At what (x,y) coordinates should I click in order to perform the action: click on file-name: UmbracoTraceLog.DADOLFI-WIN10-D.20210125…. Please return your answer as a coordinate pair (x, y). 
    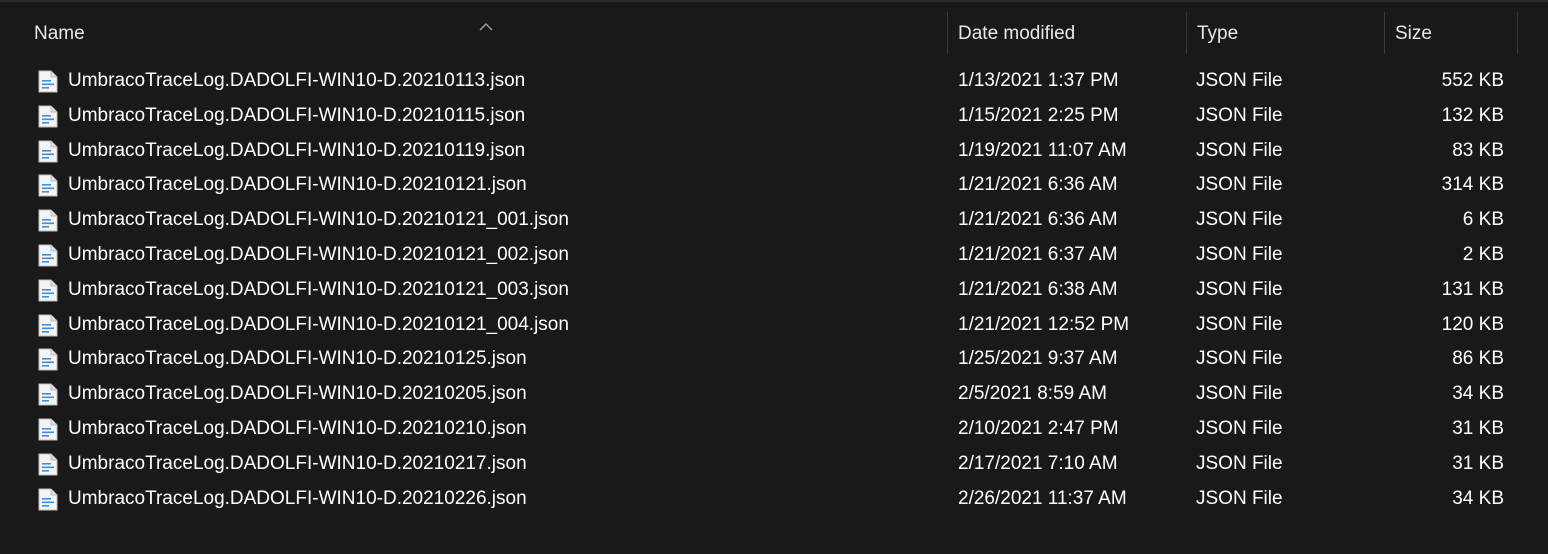
    Looking at the image, I should click on (297, 359).